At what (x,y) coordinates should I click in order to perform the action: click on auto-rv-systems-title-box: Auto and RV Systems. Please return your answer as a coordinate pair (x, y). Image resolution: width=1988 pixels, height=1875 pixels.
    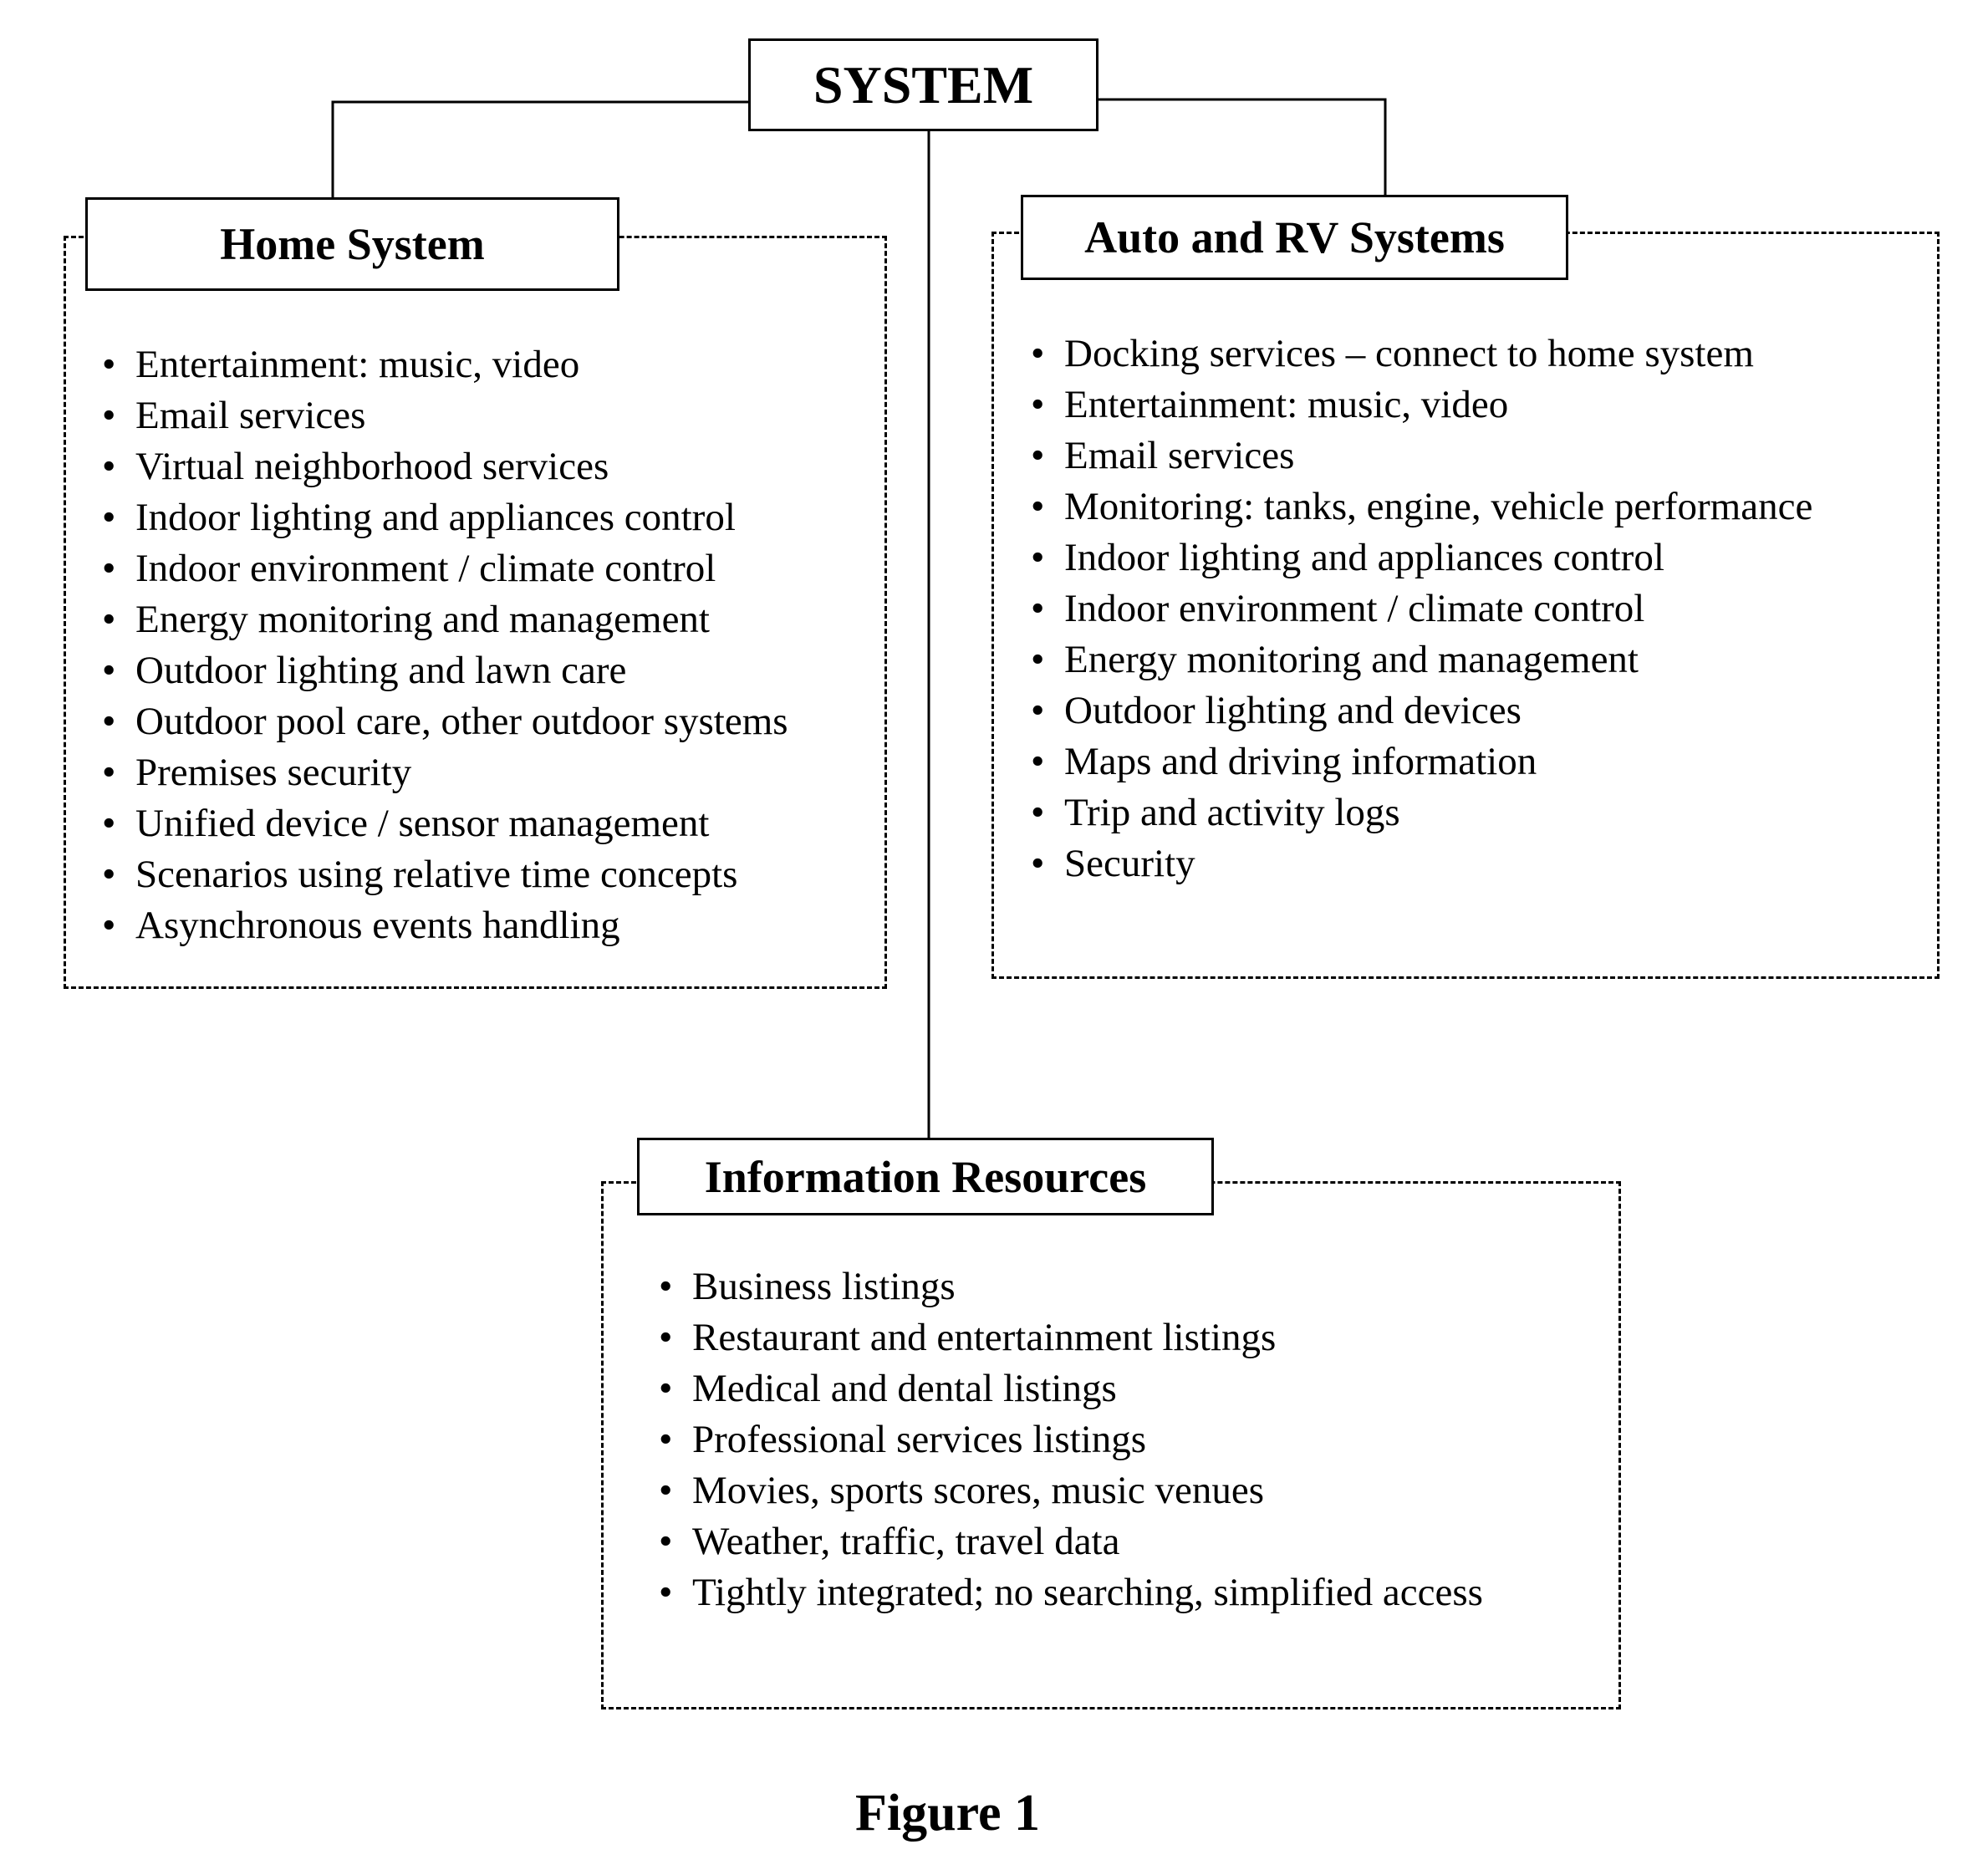
    Looking at the image, I should click on (1294, 237).